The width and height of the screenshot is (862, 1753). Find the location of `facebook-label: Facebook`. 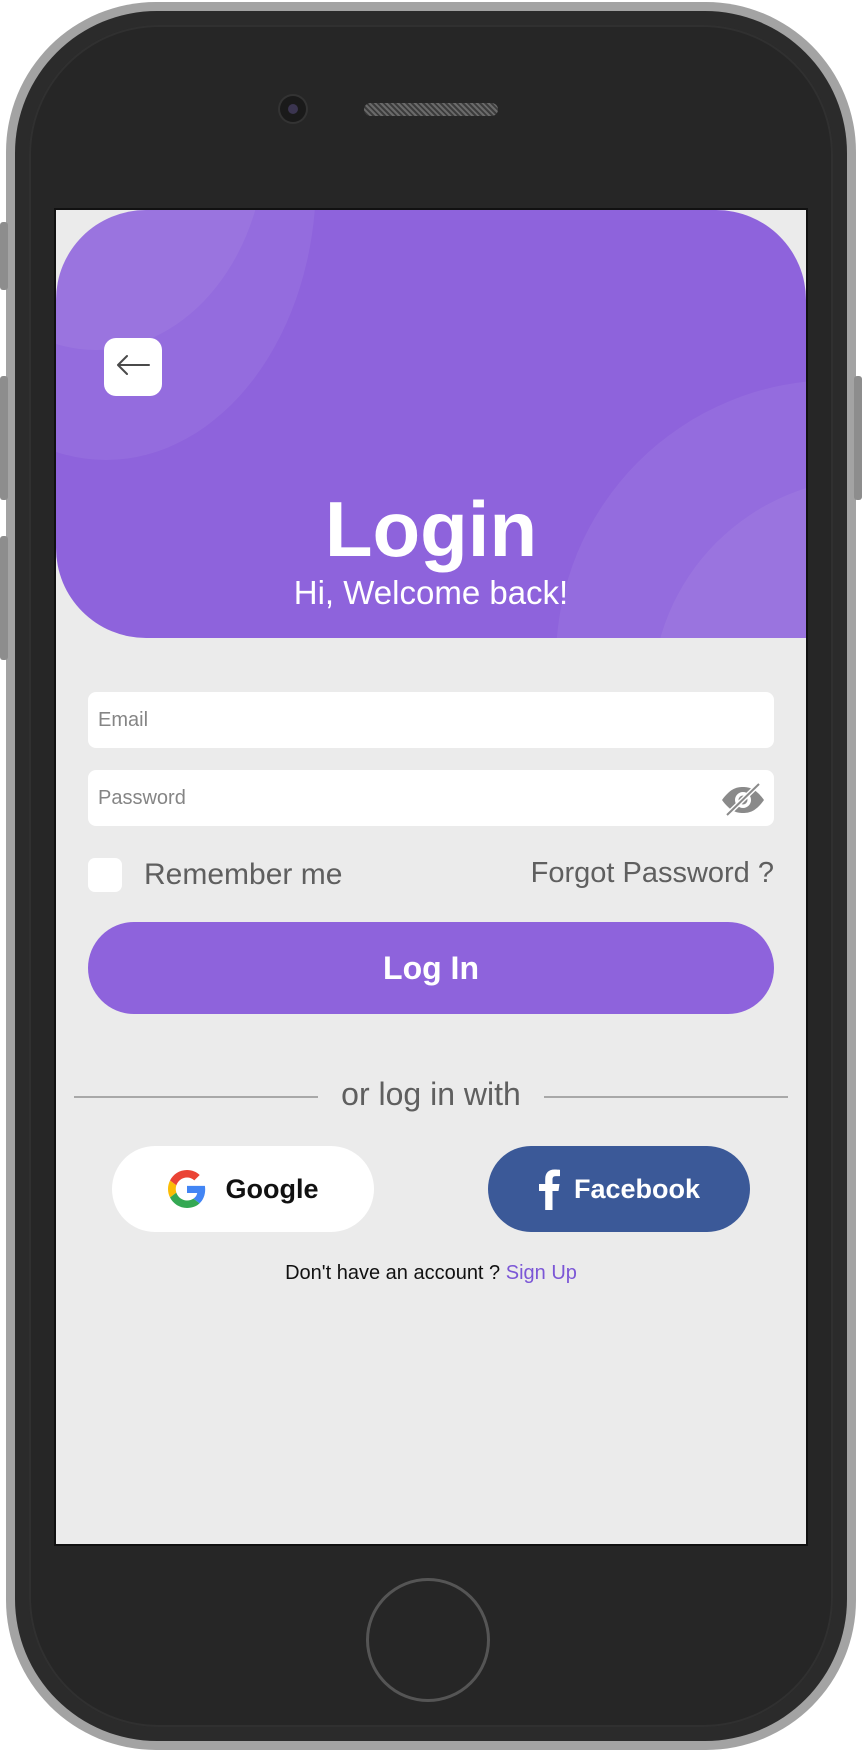

facebook-label: Facebook is located at coordinates (637, 1188).